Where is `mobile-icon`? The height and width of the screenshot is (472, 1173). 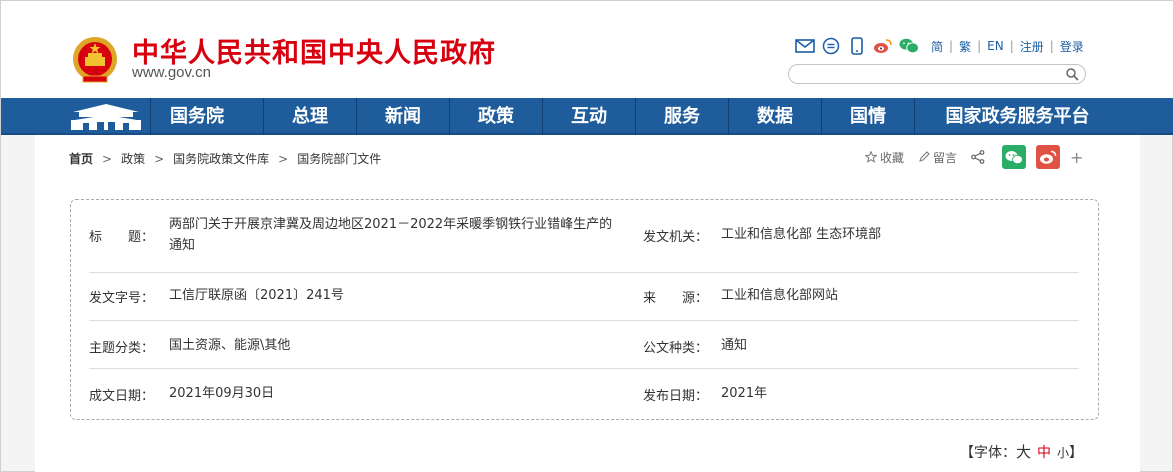 mobile-icon is located at coordinates (857, 46).